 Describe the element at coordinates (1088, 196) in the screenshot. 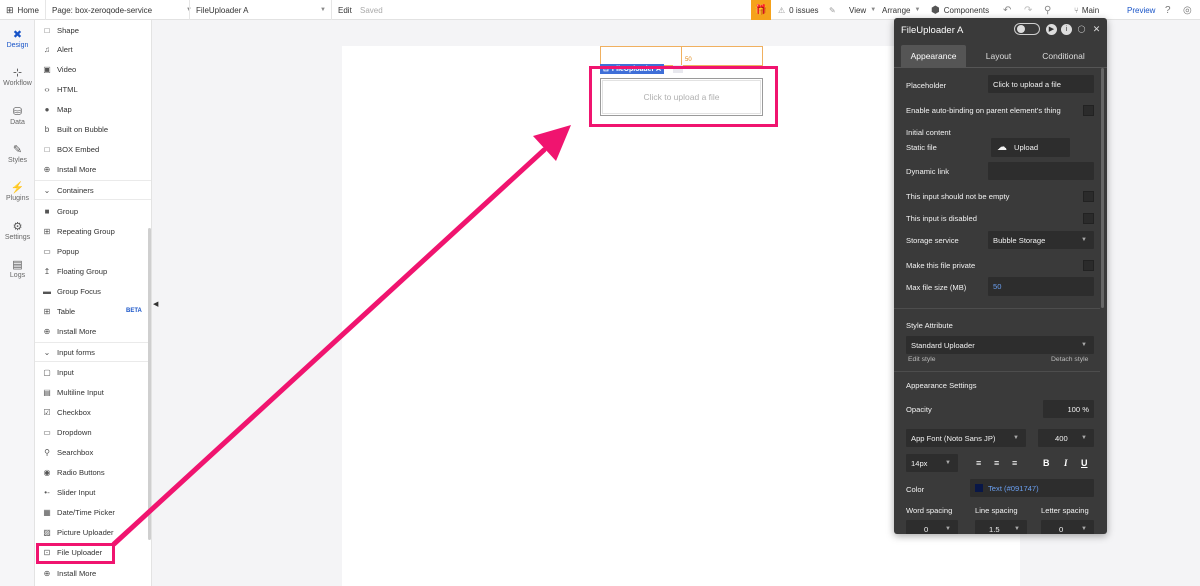

I see `not-empty-checkbox` at that location.